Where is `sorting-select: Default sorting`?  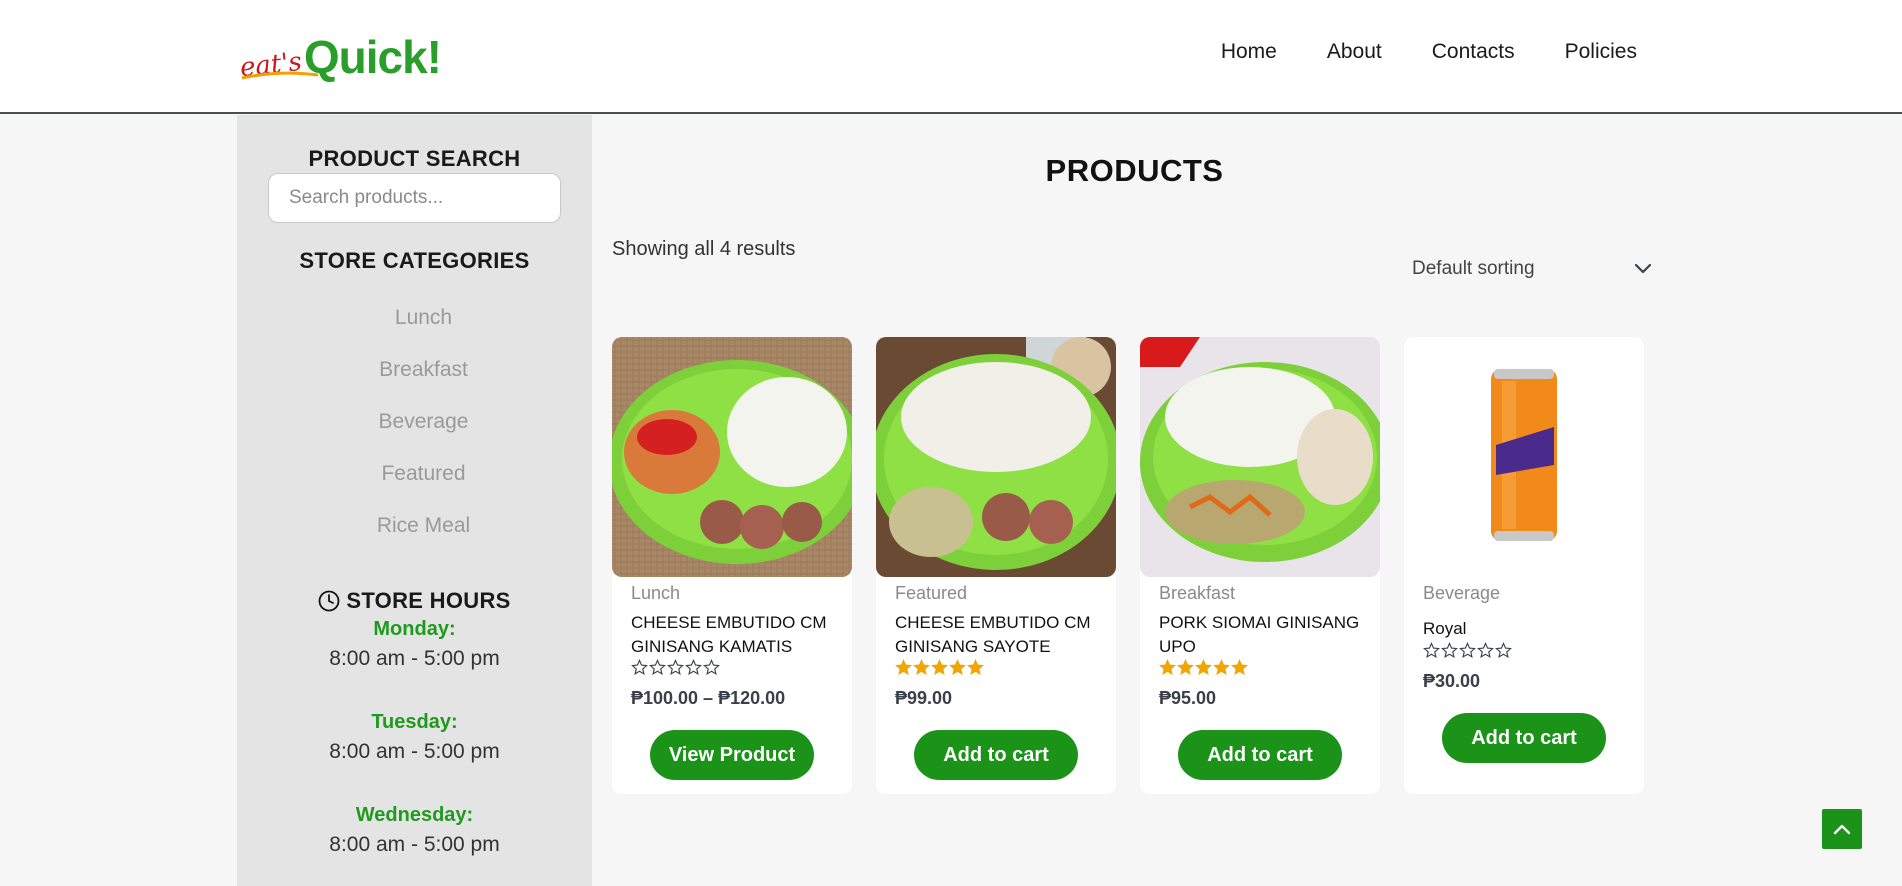
sorting-select: Default sorting is located at coordinates (1532, 269).